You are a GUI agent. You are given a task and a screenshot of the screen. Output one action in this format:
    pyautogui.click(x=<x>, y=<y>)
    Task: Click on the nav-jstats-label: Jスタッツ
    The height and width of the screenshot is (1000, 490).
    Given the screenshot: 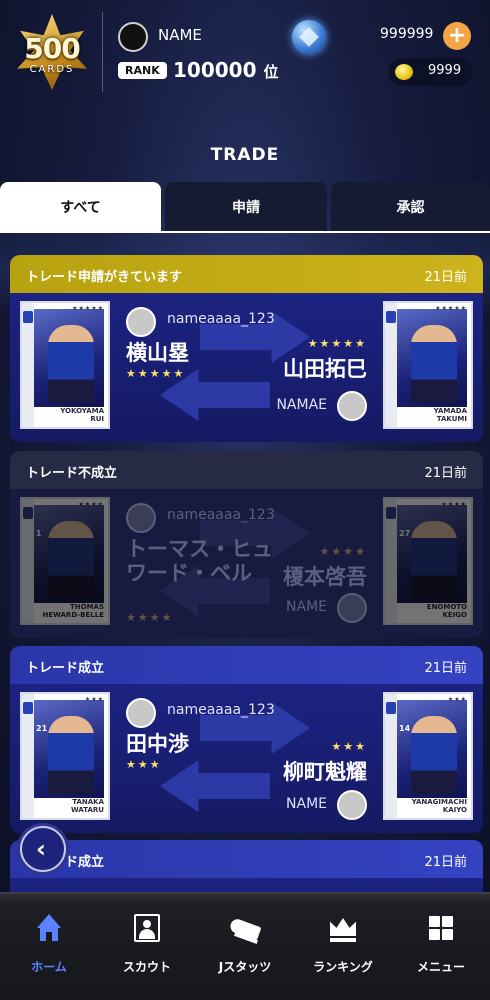 What is the action you would take?
    pyautogui.click(x=245, y=967)
    